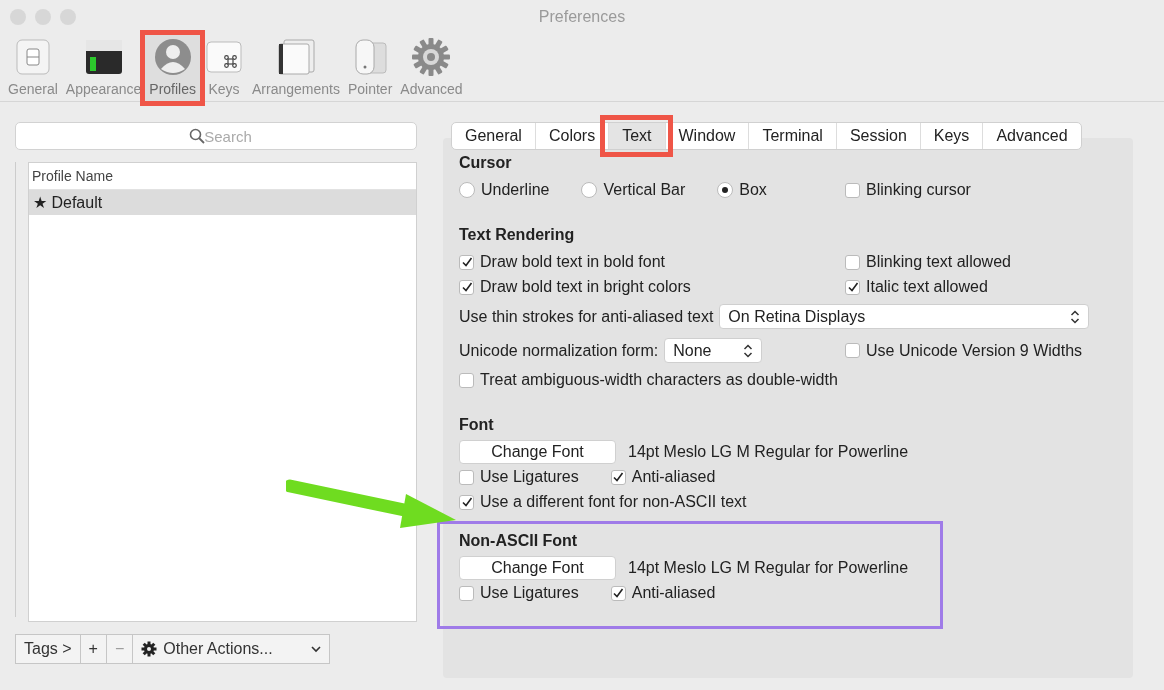 The width and height of the screenshot is (1164, 690). What do you see at coordinates (48, 649) in the screenshot?
I see `toolbar-button: Tags >` at bounding box center [48, 649].